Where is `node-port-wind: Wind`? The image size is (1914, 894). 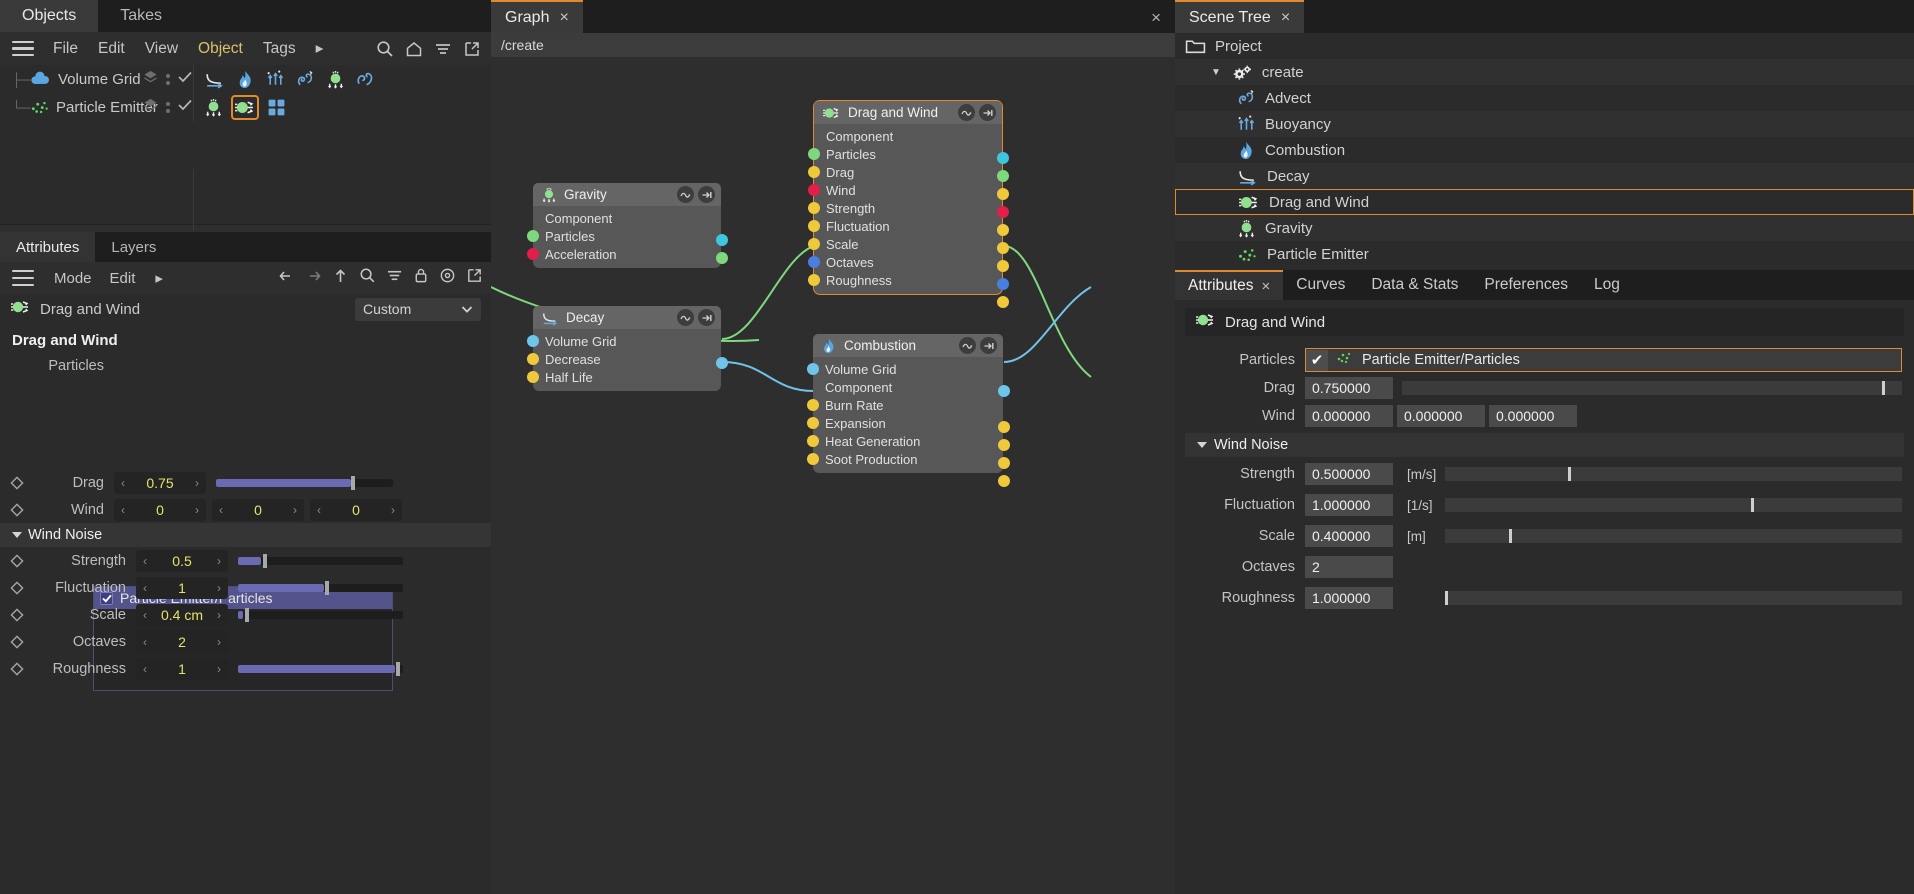 node-port-wind: Wind is located at coordinates (904, 190).